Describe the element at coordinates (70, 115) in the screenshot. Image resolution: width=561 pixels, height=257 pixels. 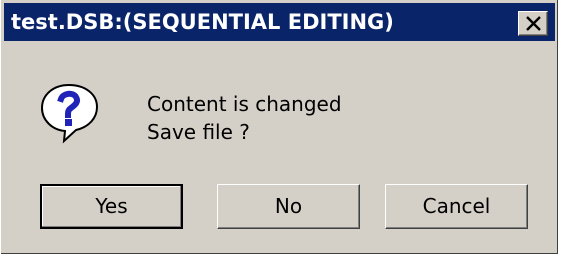
I see `question-icon` at that location.